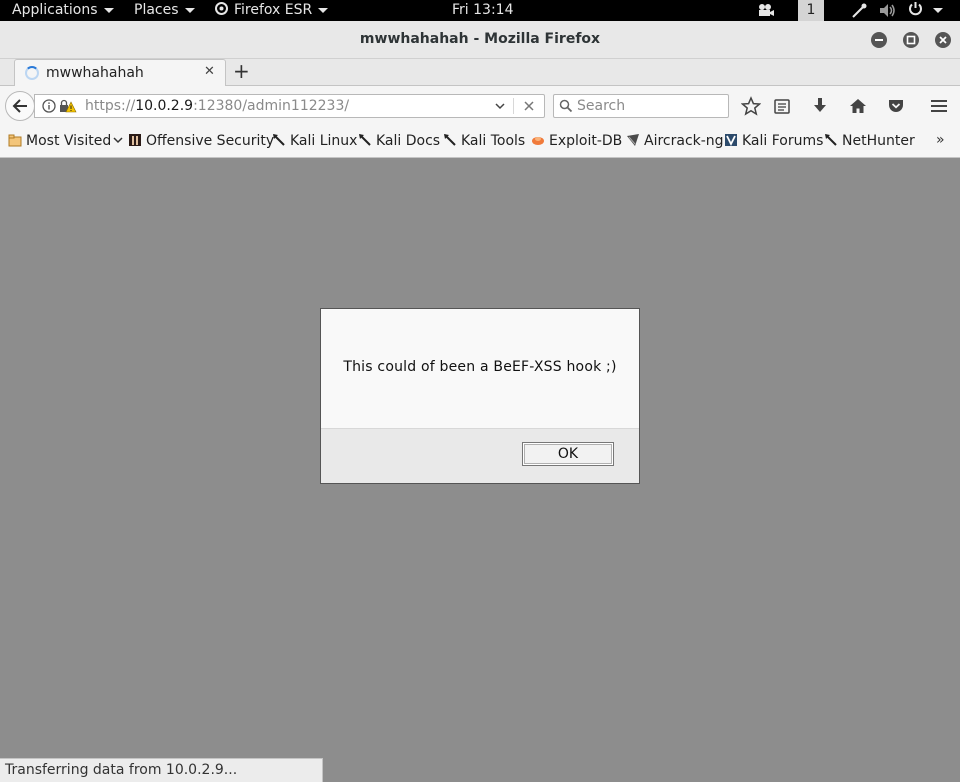  I want to click on bookmark-kali-docs: Kali Docs, so click(399, 142).